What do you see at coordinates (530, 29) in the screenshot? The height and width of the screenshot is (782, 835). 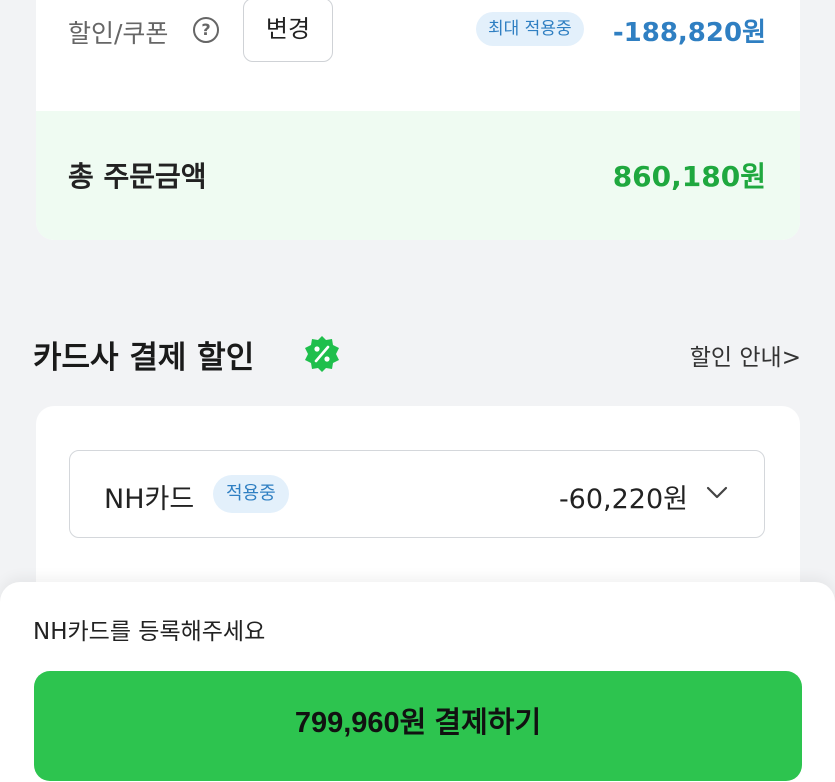 I see `max-applied-badge: 최대 적용중` at bounding box center [530, 29].